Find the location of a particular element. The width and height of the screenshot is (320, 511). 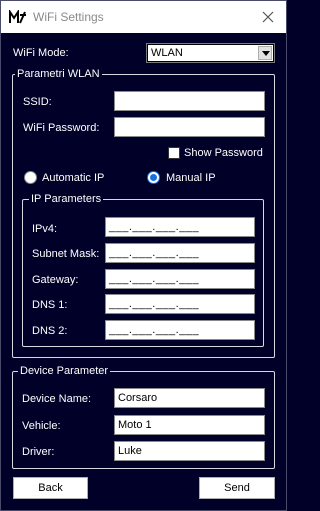

wifi-password-input is located at coordinates (189, 127).